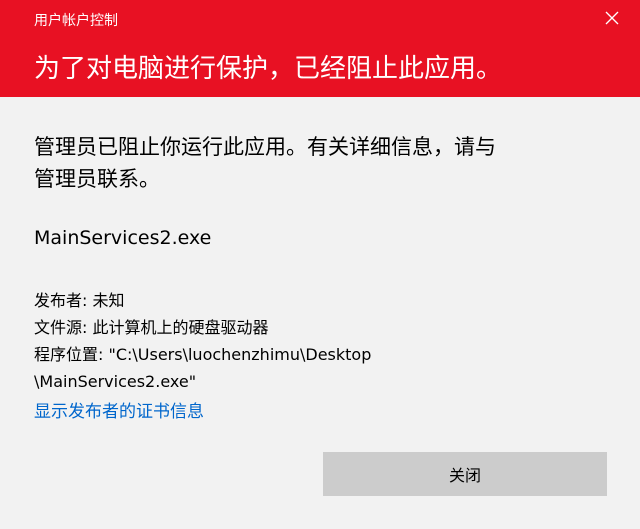  Describe the element at coordinates (79, 300) in the screenshot. I see `publisher-line: 发布者: 未知` at that location.